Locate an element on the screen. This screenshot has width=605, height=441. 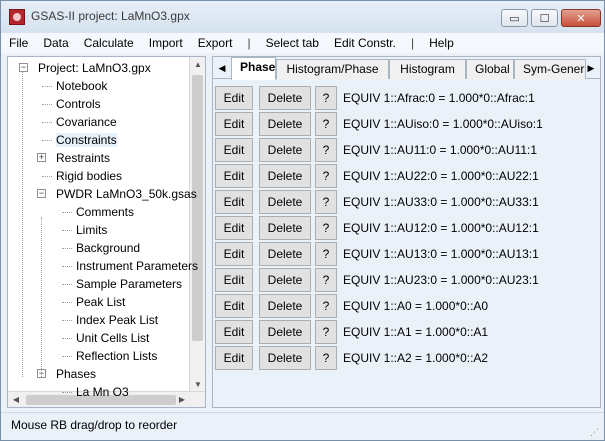
menu-file: File is located at coordinates (18, 43).